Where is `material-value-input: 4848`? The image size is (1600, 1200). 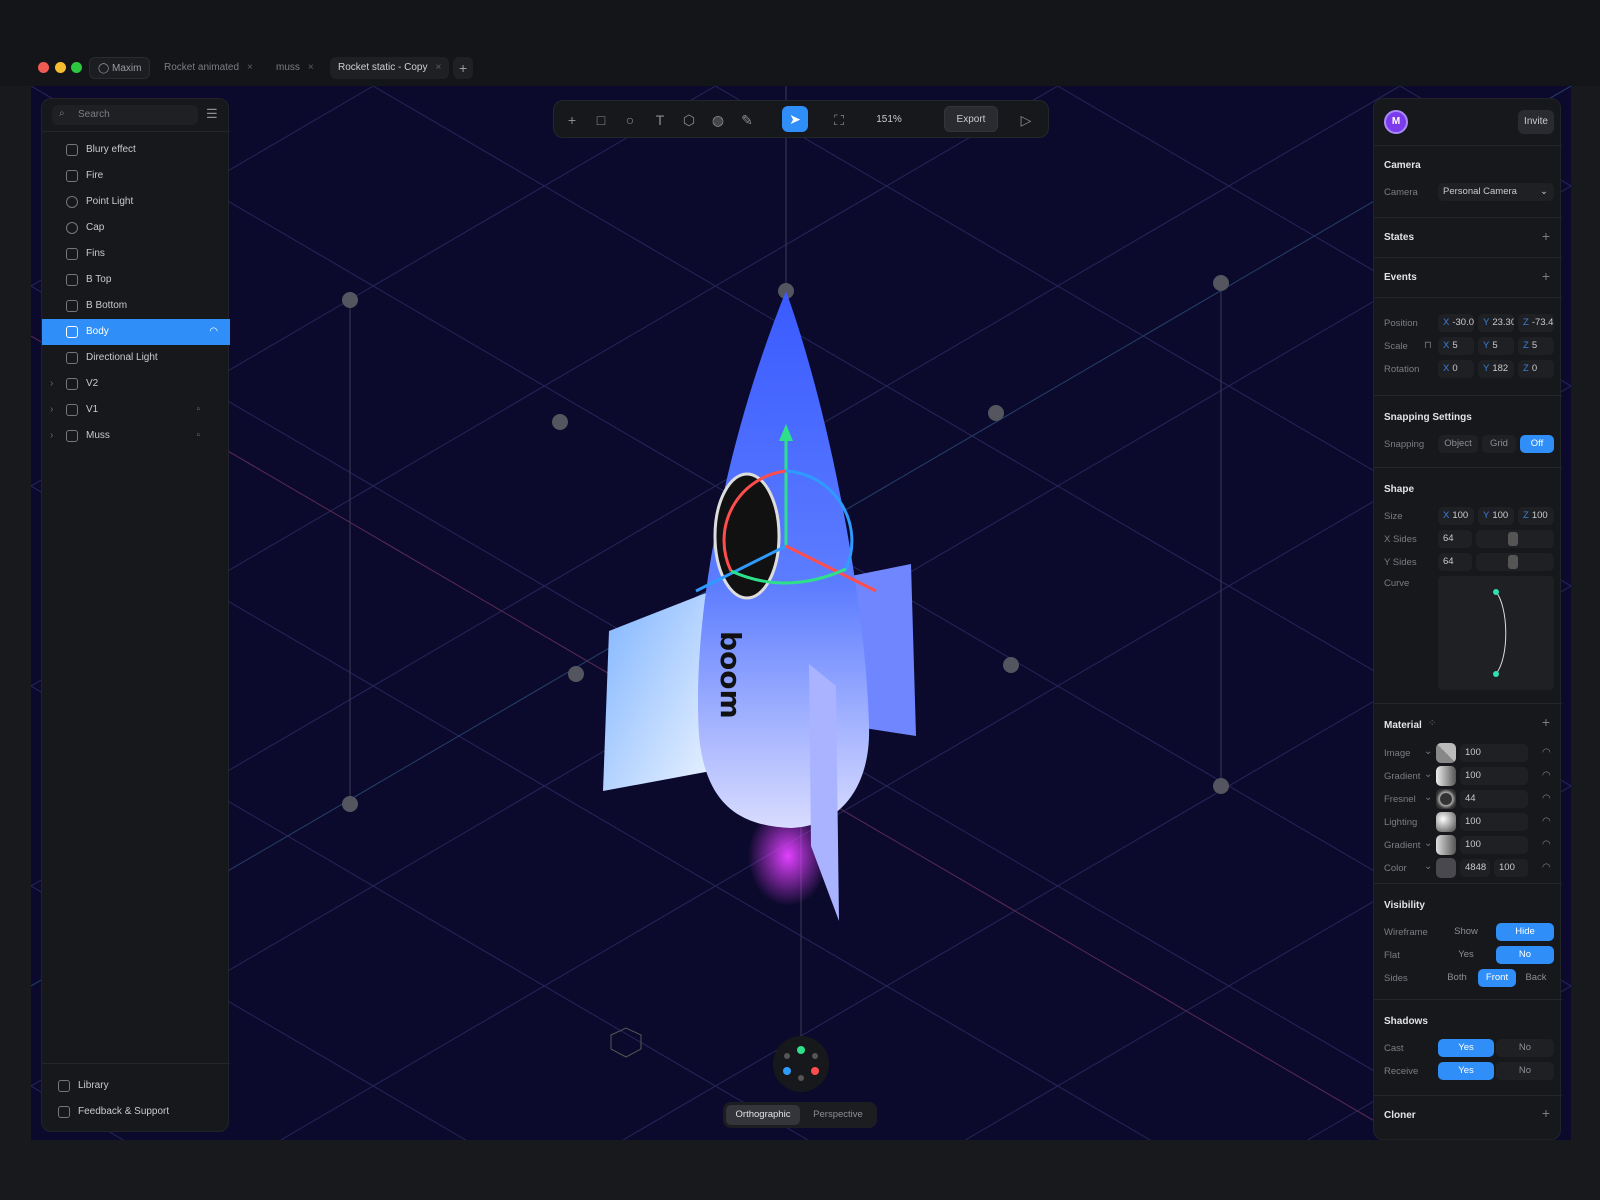 material-value-input: 4848 is located at coordinates (1475, 868).